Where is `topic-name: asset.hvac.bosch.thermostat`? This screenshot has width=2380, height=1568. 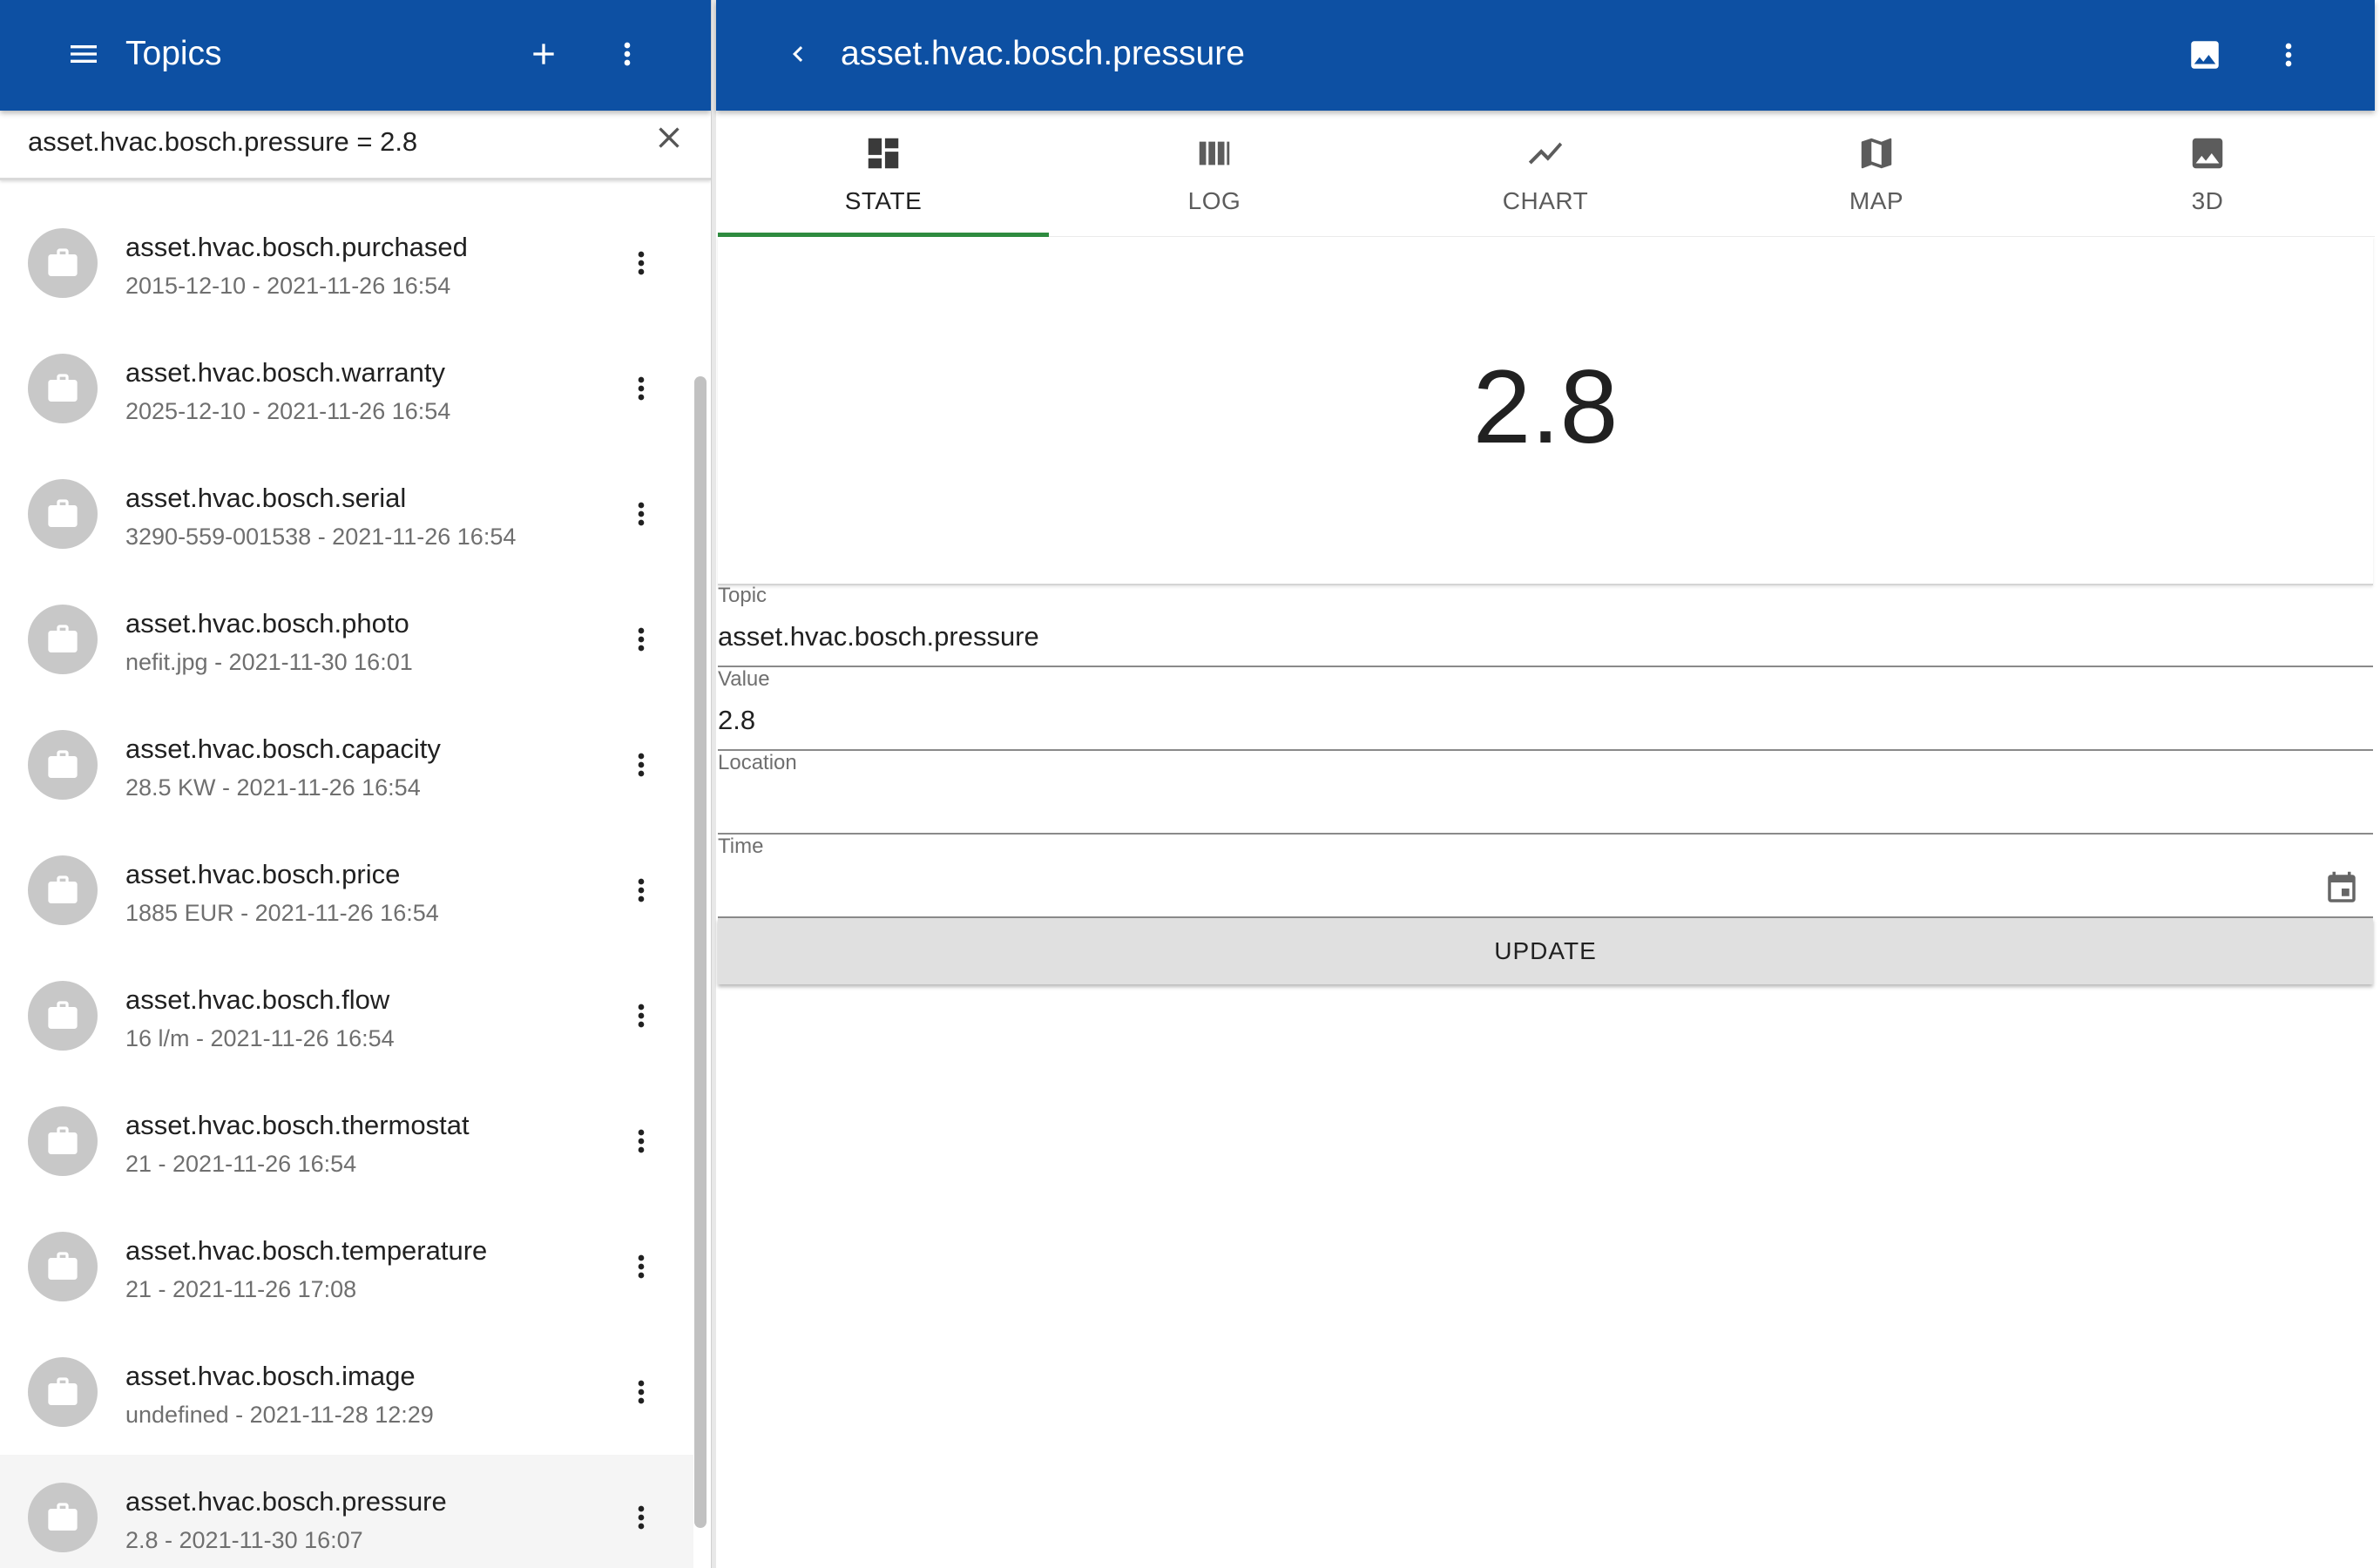
topic-name: asset.hvac.bosch.thermostat is located at coordinates (297, 1125).